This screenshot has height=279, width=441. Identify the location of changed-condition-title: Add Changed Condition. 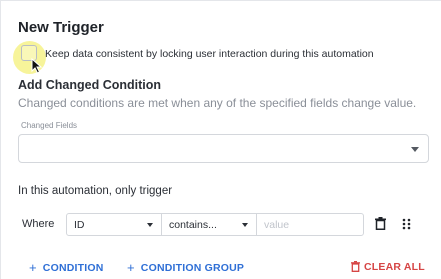
(90, 85).